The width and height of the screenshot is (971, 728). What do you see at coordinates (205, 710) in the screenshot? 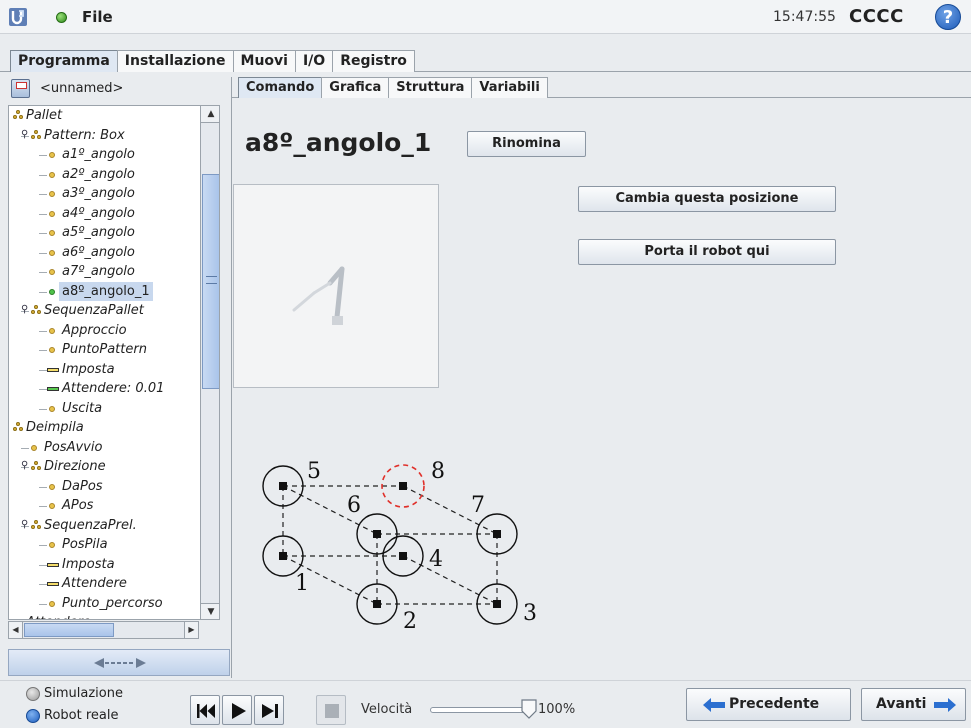
I see `rewind-button` at bounding box center [205, 710].